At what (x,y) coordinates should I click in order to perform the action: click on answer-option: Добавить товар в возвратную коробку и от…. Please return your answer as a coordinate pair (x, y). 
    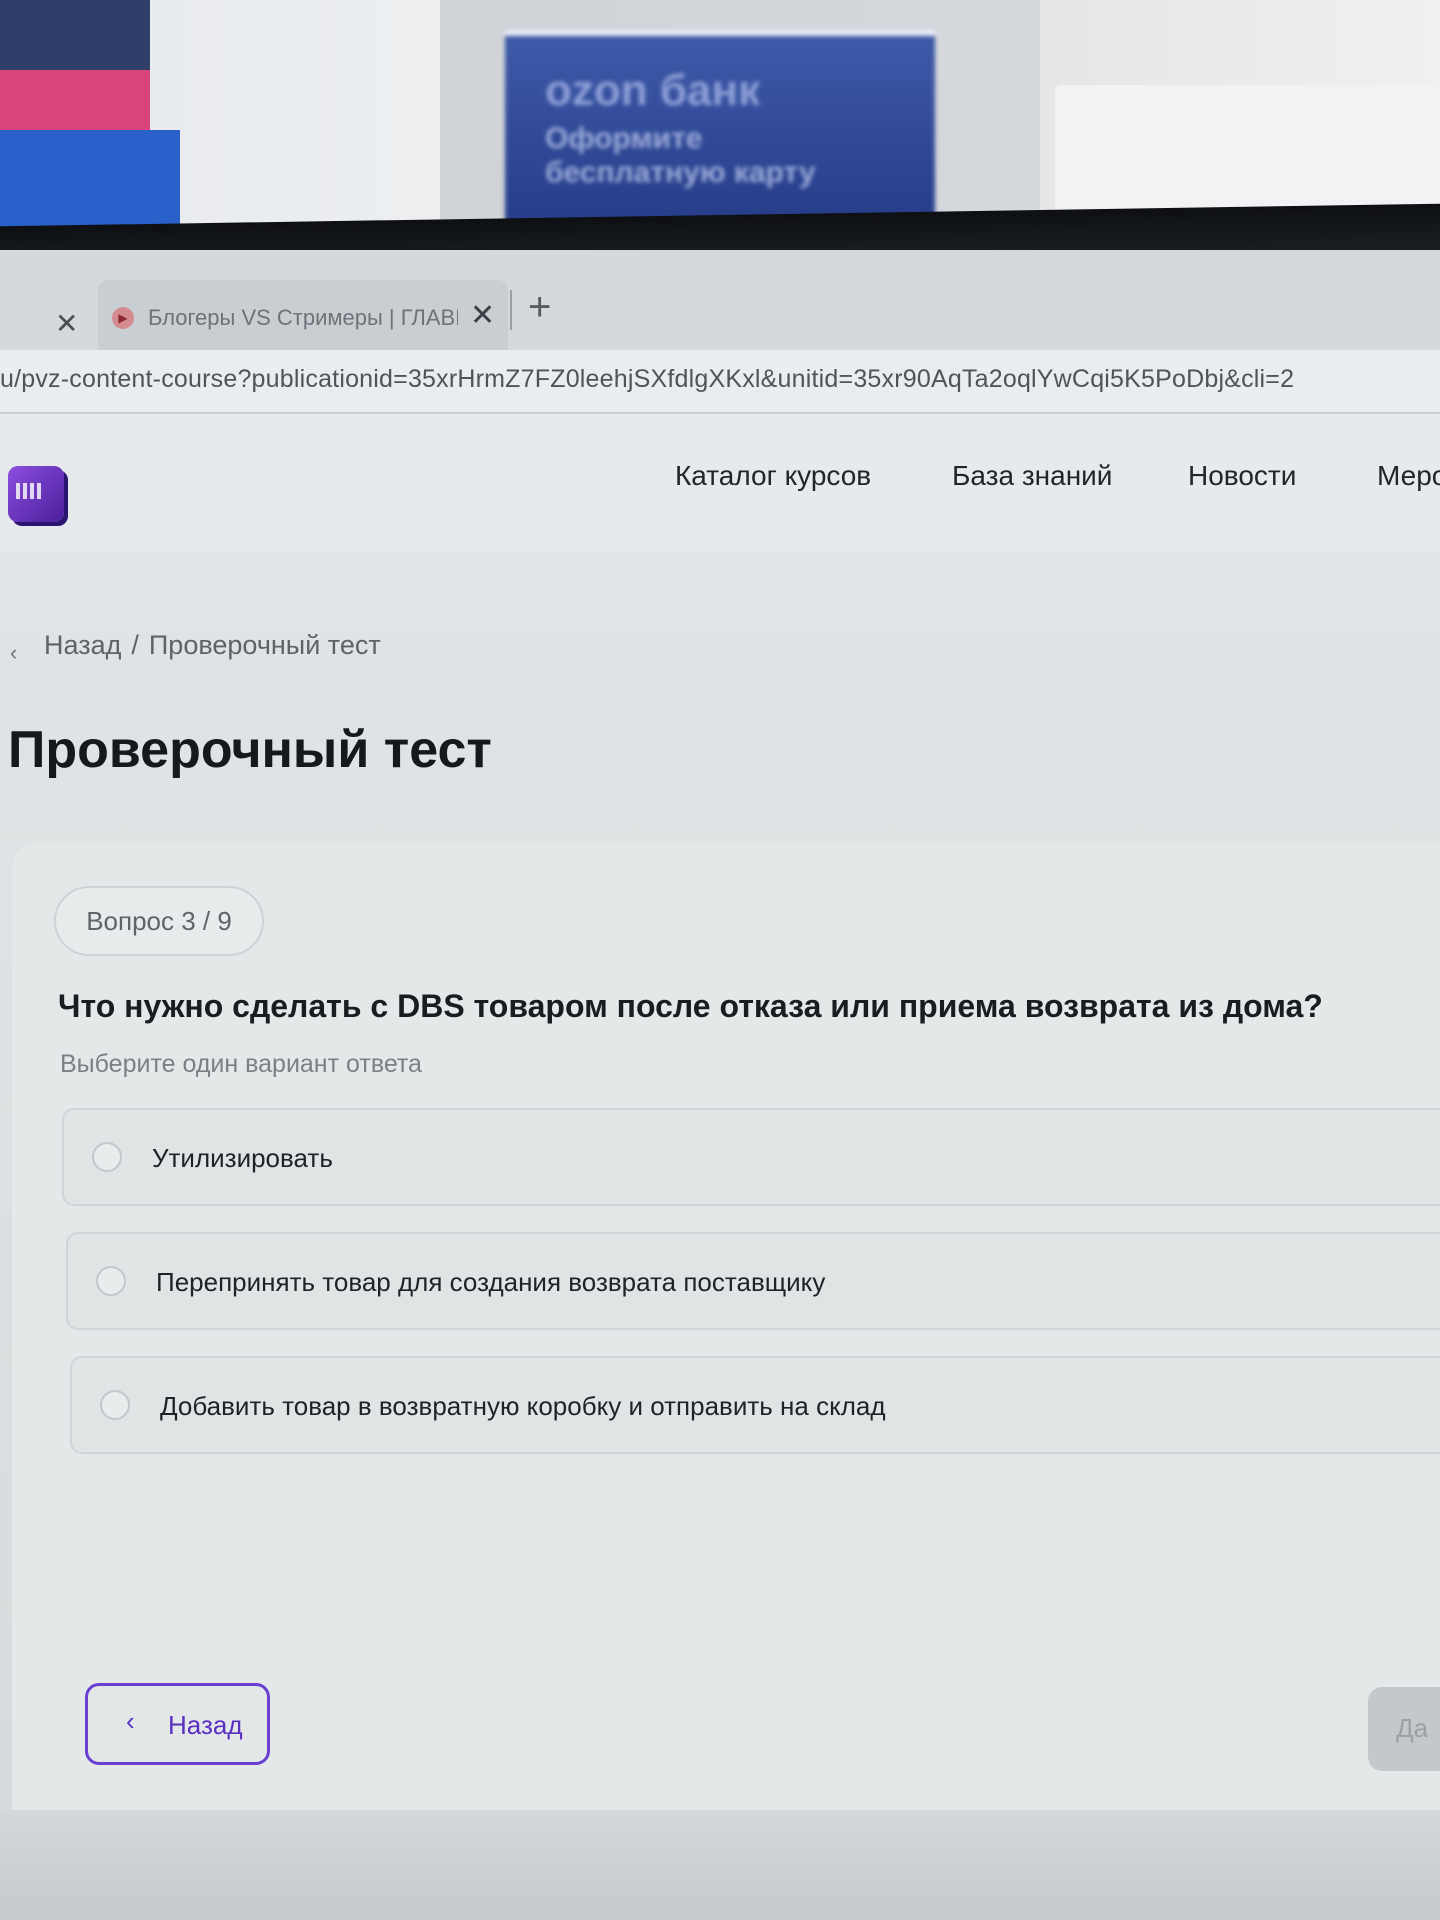
    Looking at the image, I should click on (755, 1405).